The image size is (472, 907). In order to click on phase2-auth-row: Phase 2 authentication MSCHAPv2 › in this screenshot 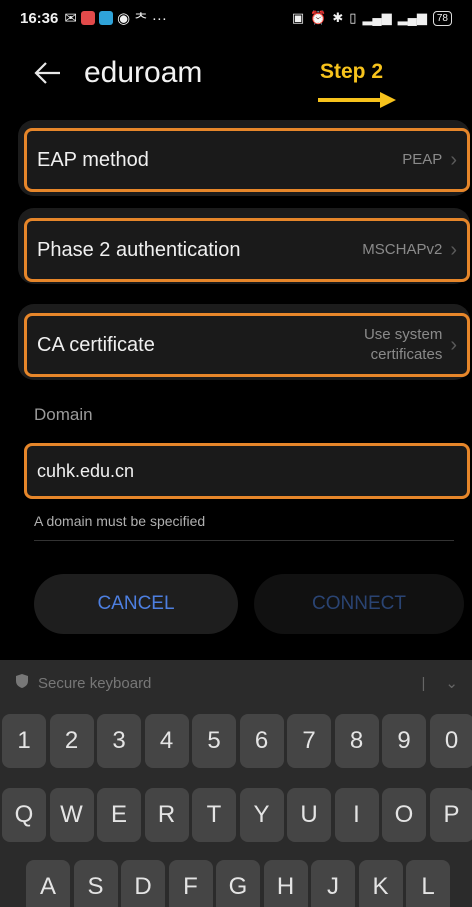, I will do `click(247, 250)`.